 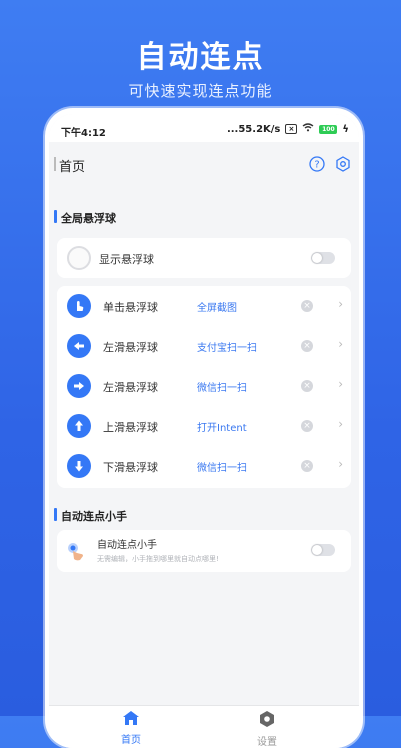 What do you see at coordinates (267, 742) in the screenshot?
I see `nav-settings-label: 设置` at bounding box center [267, 742].